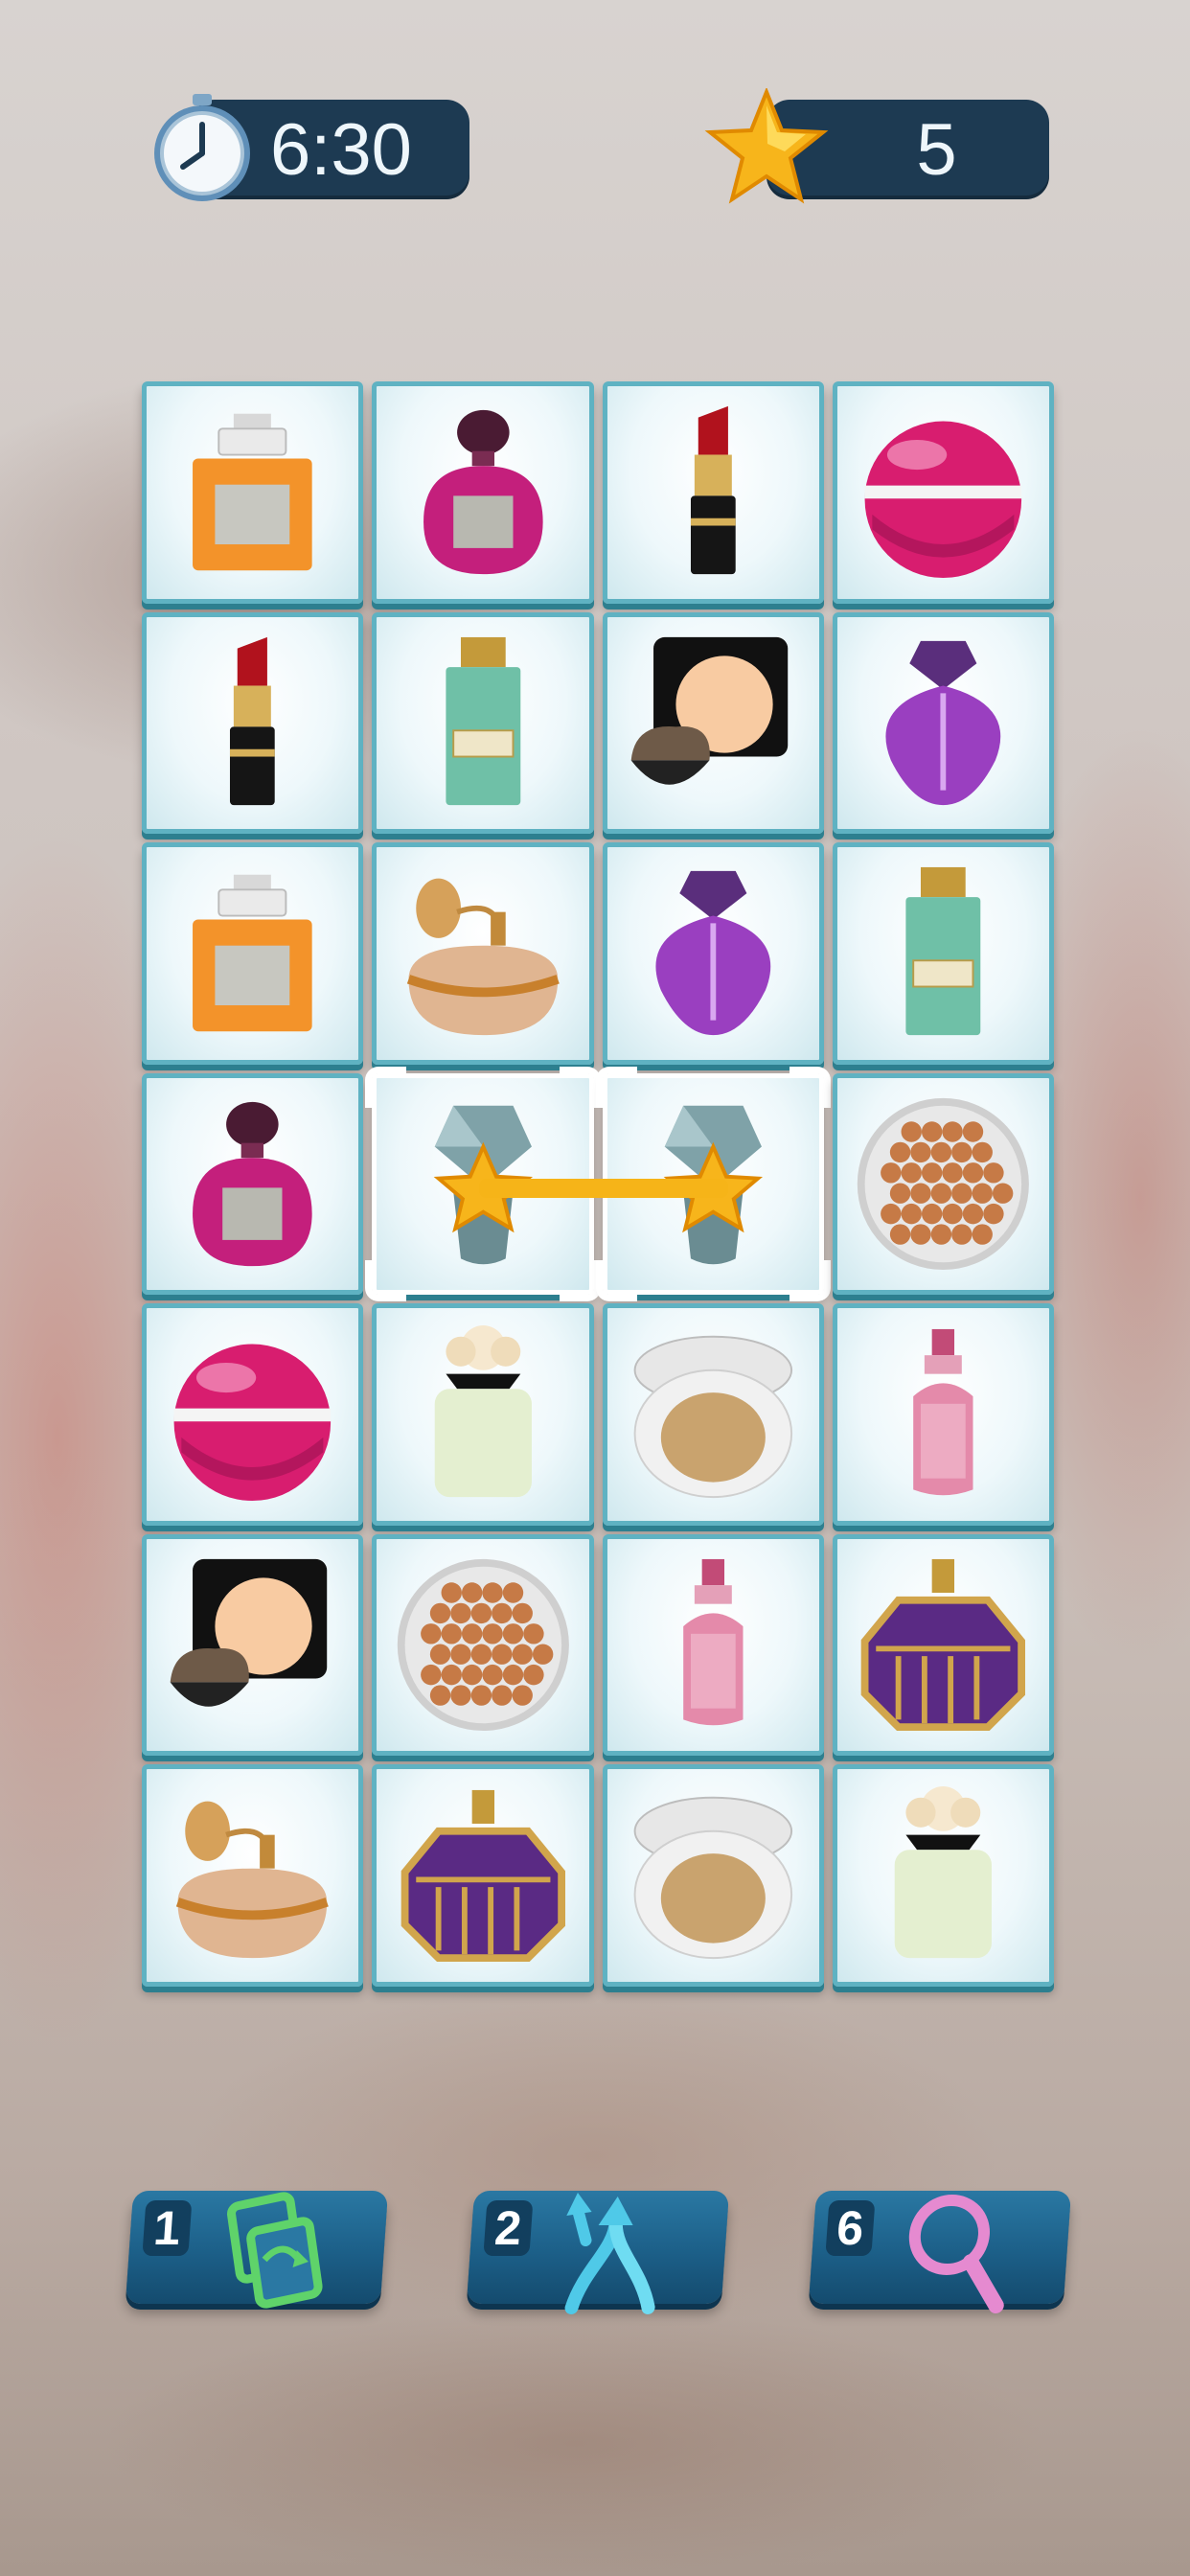  I want to click on search-button: 6, so click(940, 2252).